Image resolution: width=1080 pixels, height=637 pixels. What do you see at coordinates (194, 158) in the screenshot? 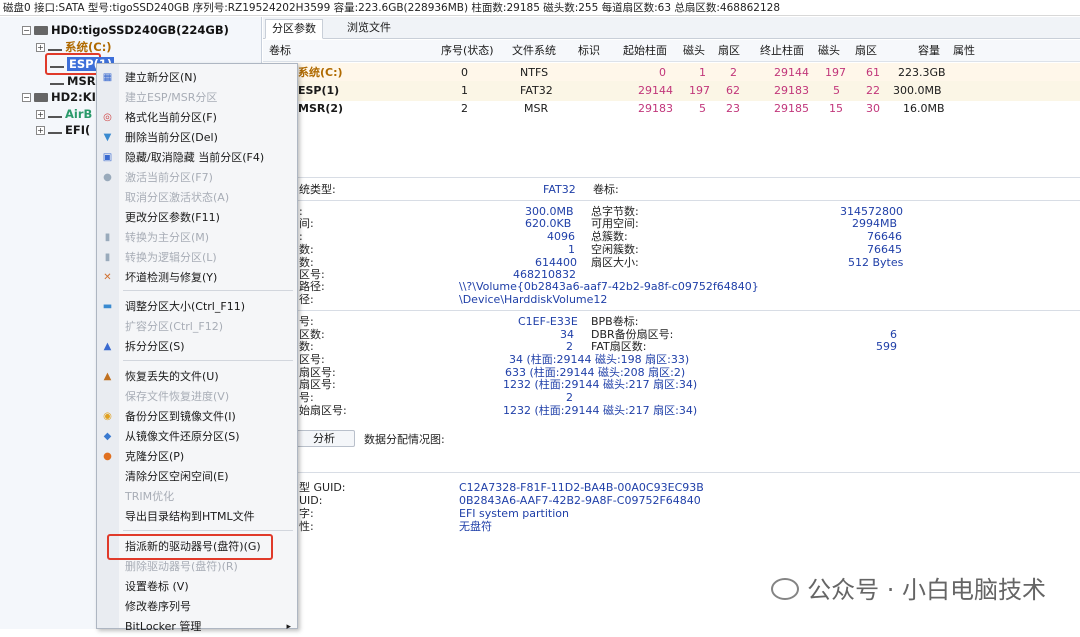
I see `menu-item-label: 隐藏/取消隐藏 当前分区(F4)` at bounding box center [194, 158].